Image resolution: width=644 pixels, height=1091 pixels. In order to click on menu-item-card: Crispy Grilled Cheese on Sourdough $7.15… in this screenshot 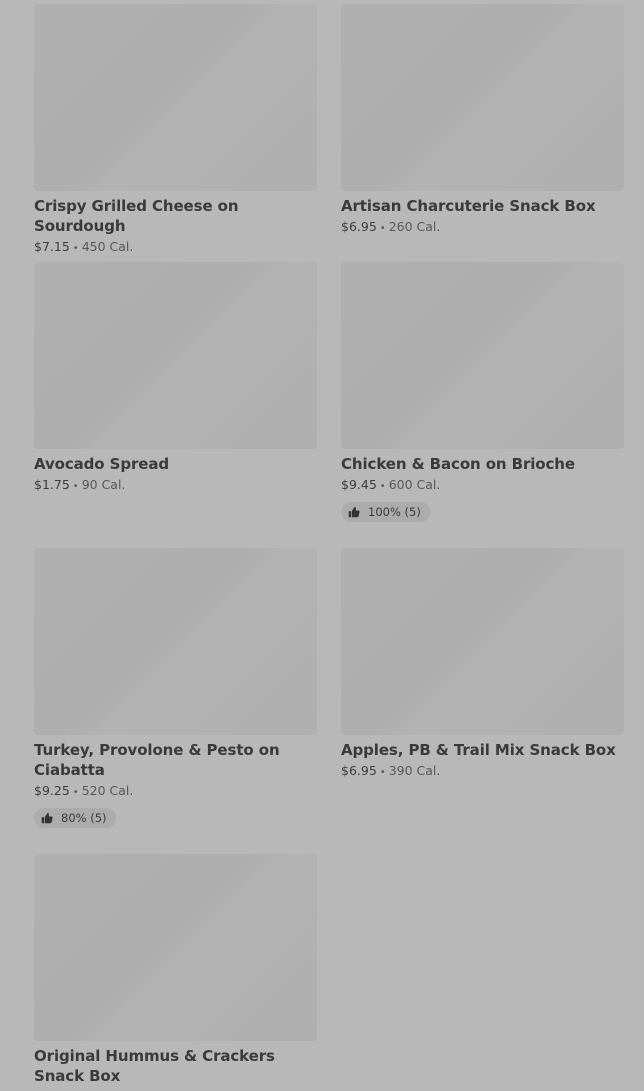, I will do `click(175, 130)`.